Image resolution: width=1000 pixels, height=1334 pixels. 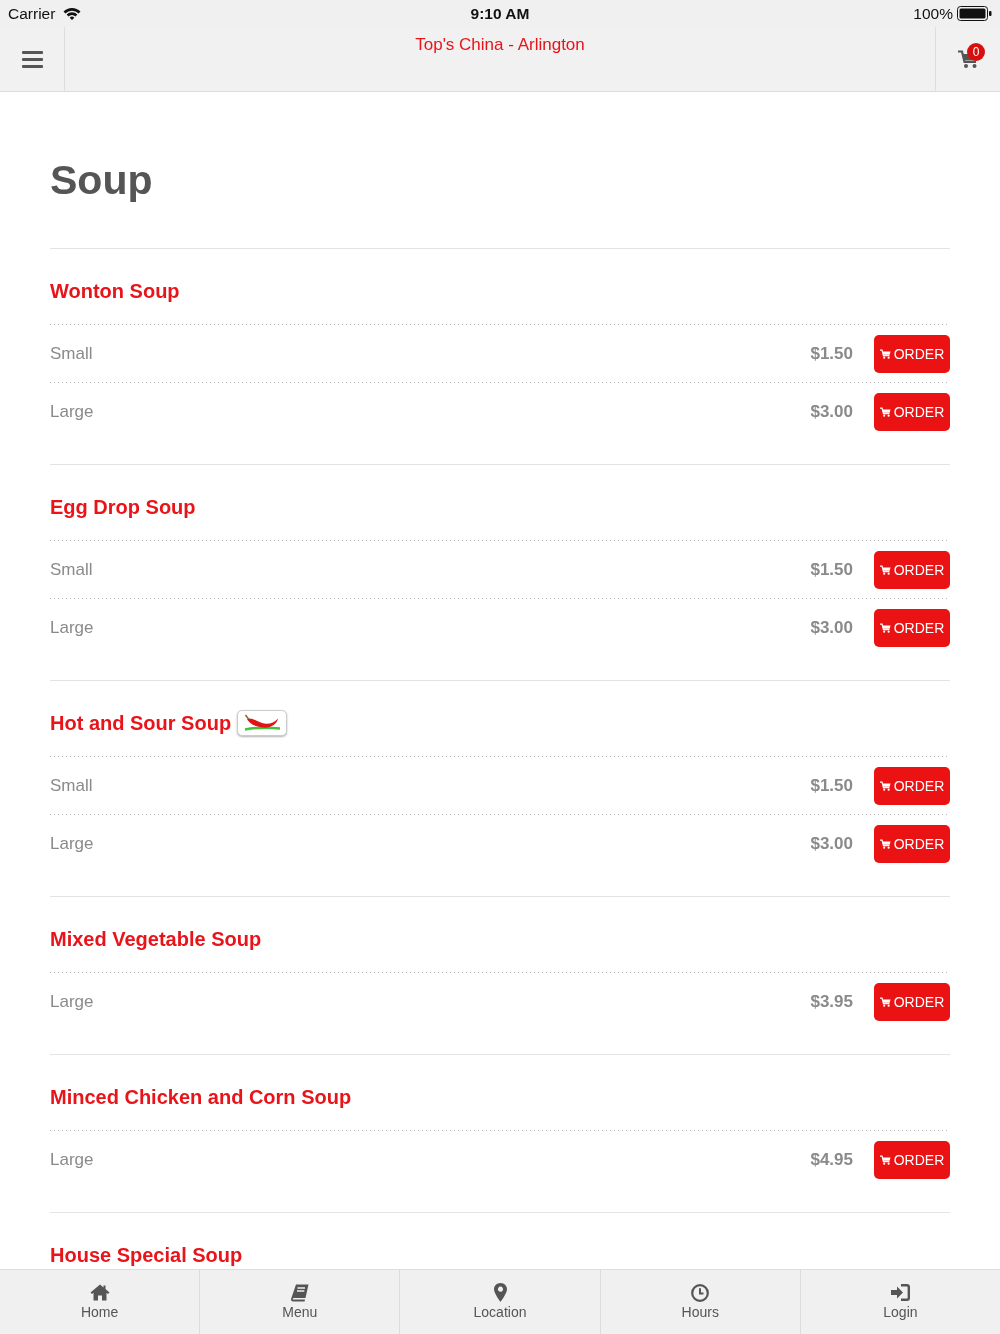 What do you see at coordinates (156, 939) in the screenshot?
I see `dish-name: Mixed Vegetable Soup` at bounding box center [156, 939].